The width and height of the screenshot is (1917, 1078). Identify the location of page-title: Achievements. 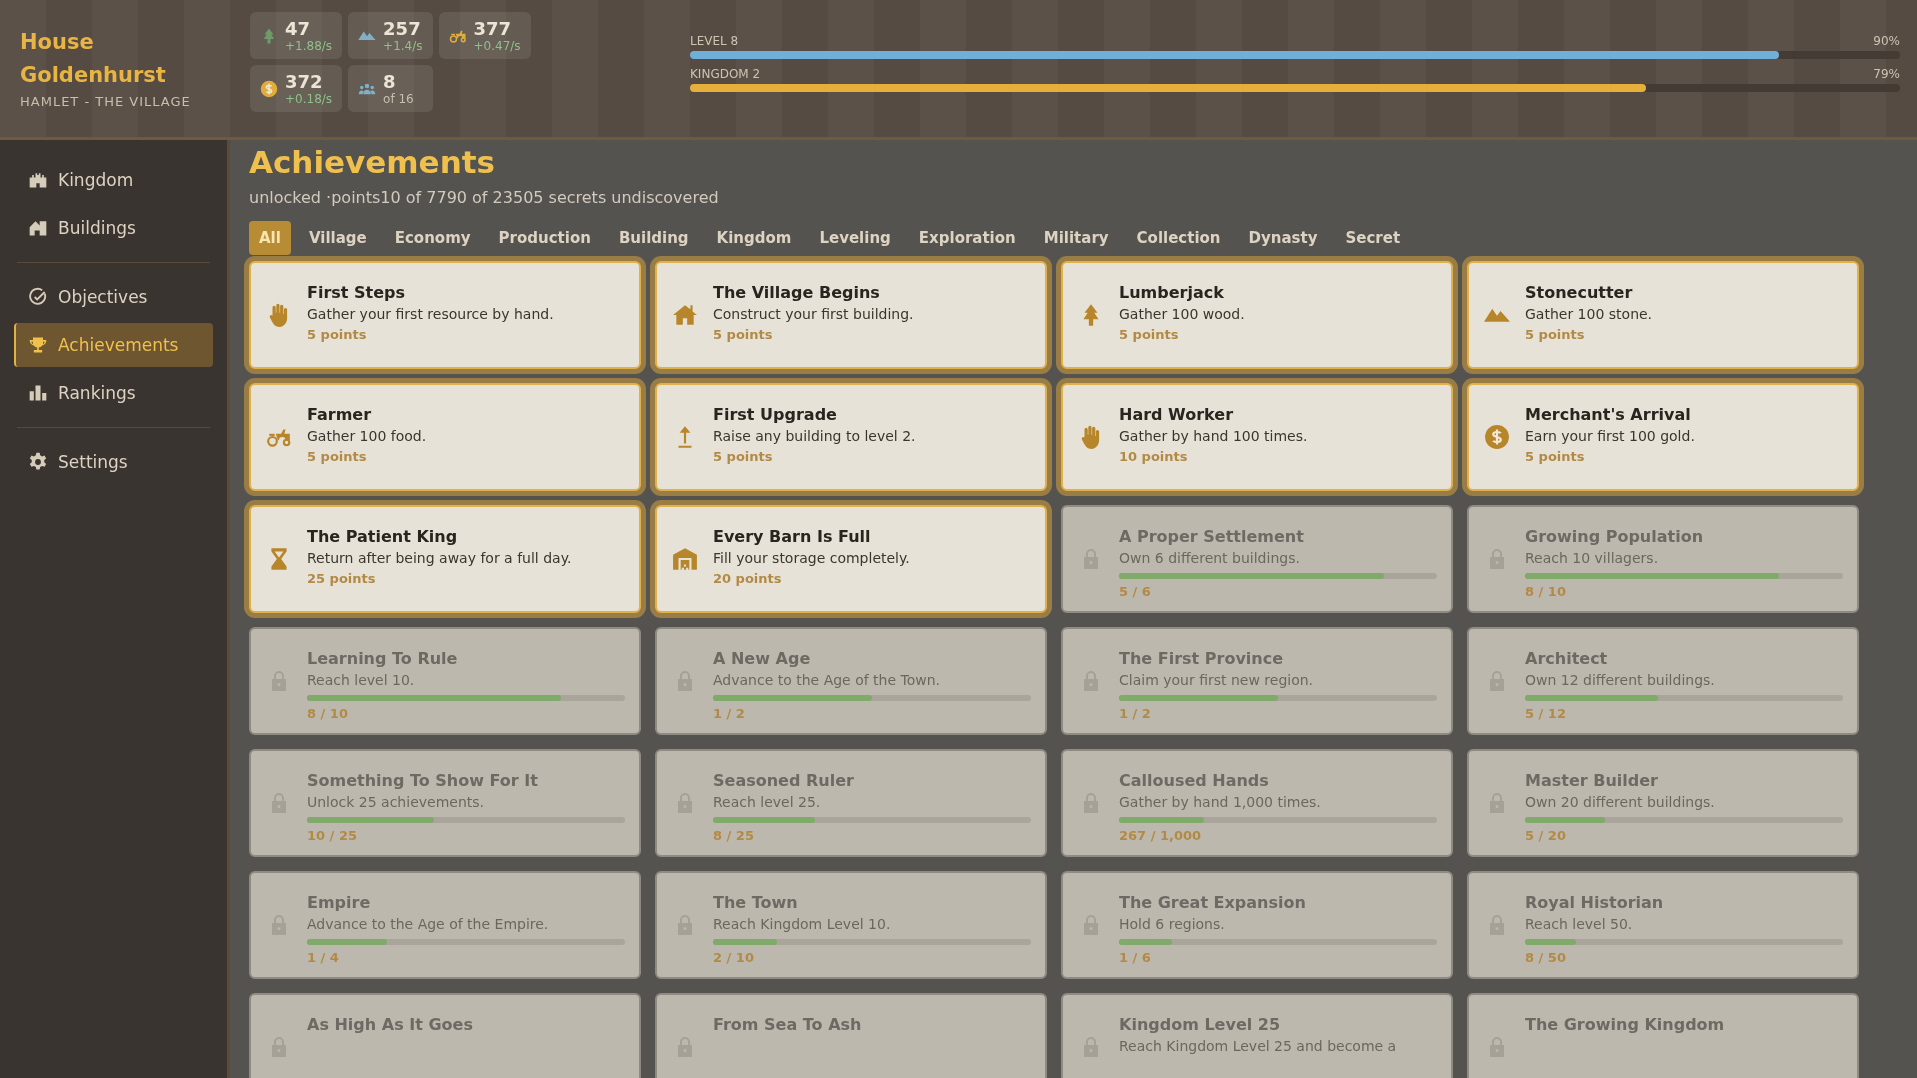
(372, 161).